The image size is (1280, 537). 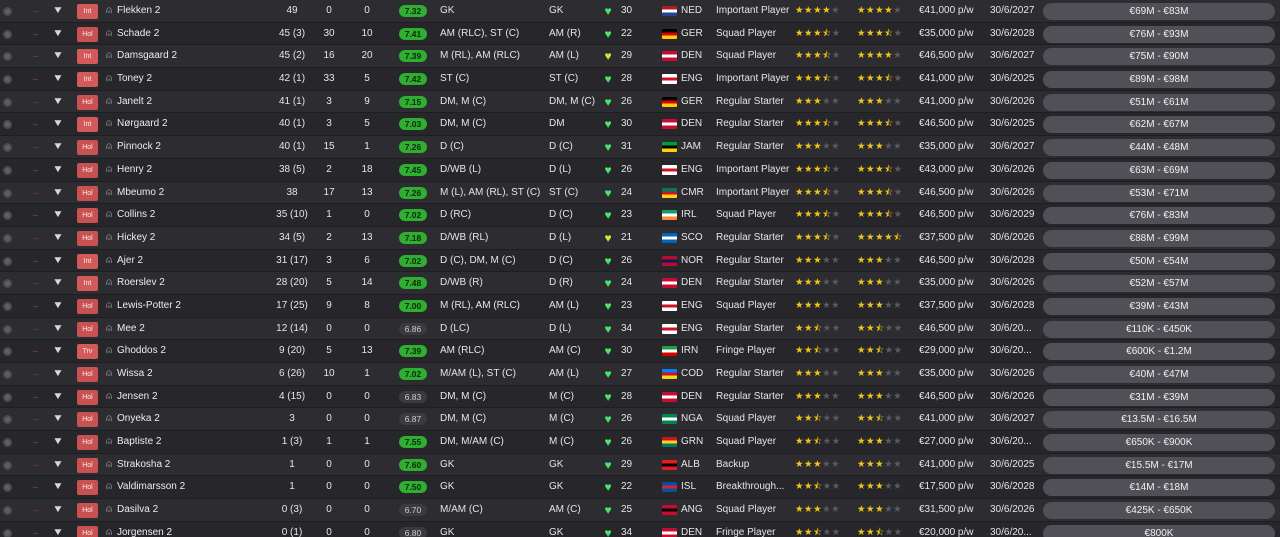 What do you see at coordinates (1159, 80) in the screenshot?
I see `transfer-value: €89M - €98M` at bounding box center [1159, 80].